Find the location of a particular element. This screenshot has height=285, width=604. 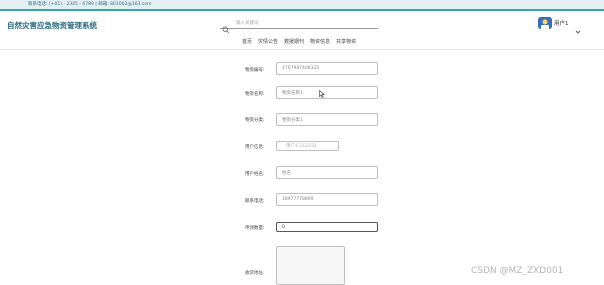

label-phone: 联系电话: is located at coordinates (255, 201).